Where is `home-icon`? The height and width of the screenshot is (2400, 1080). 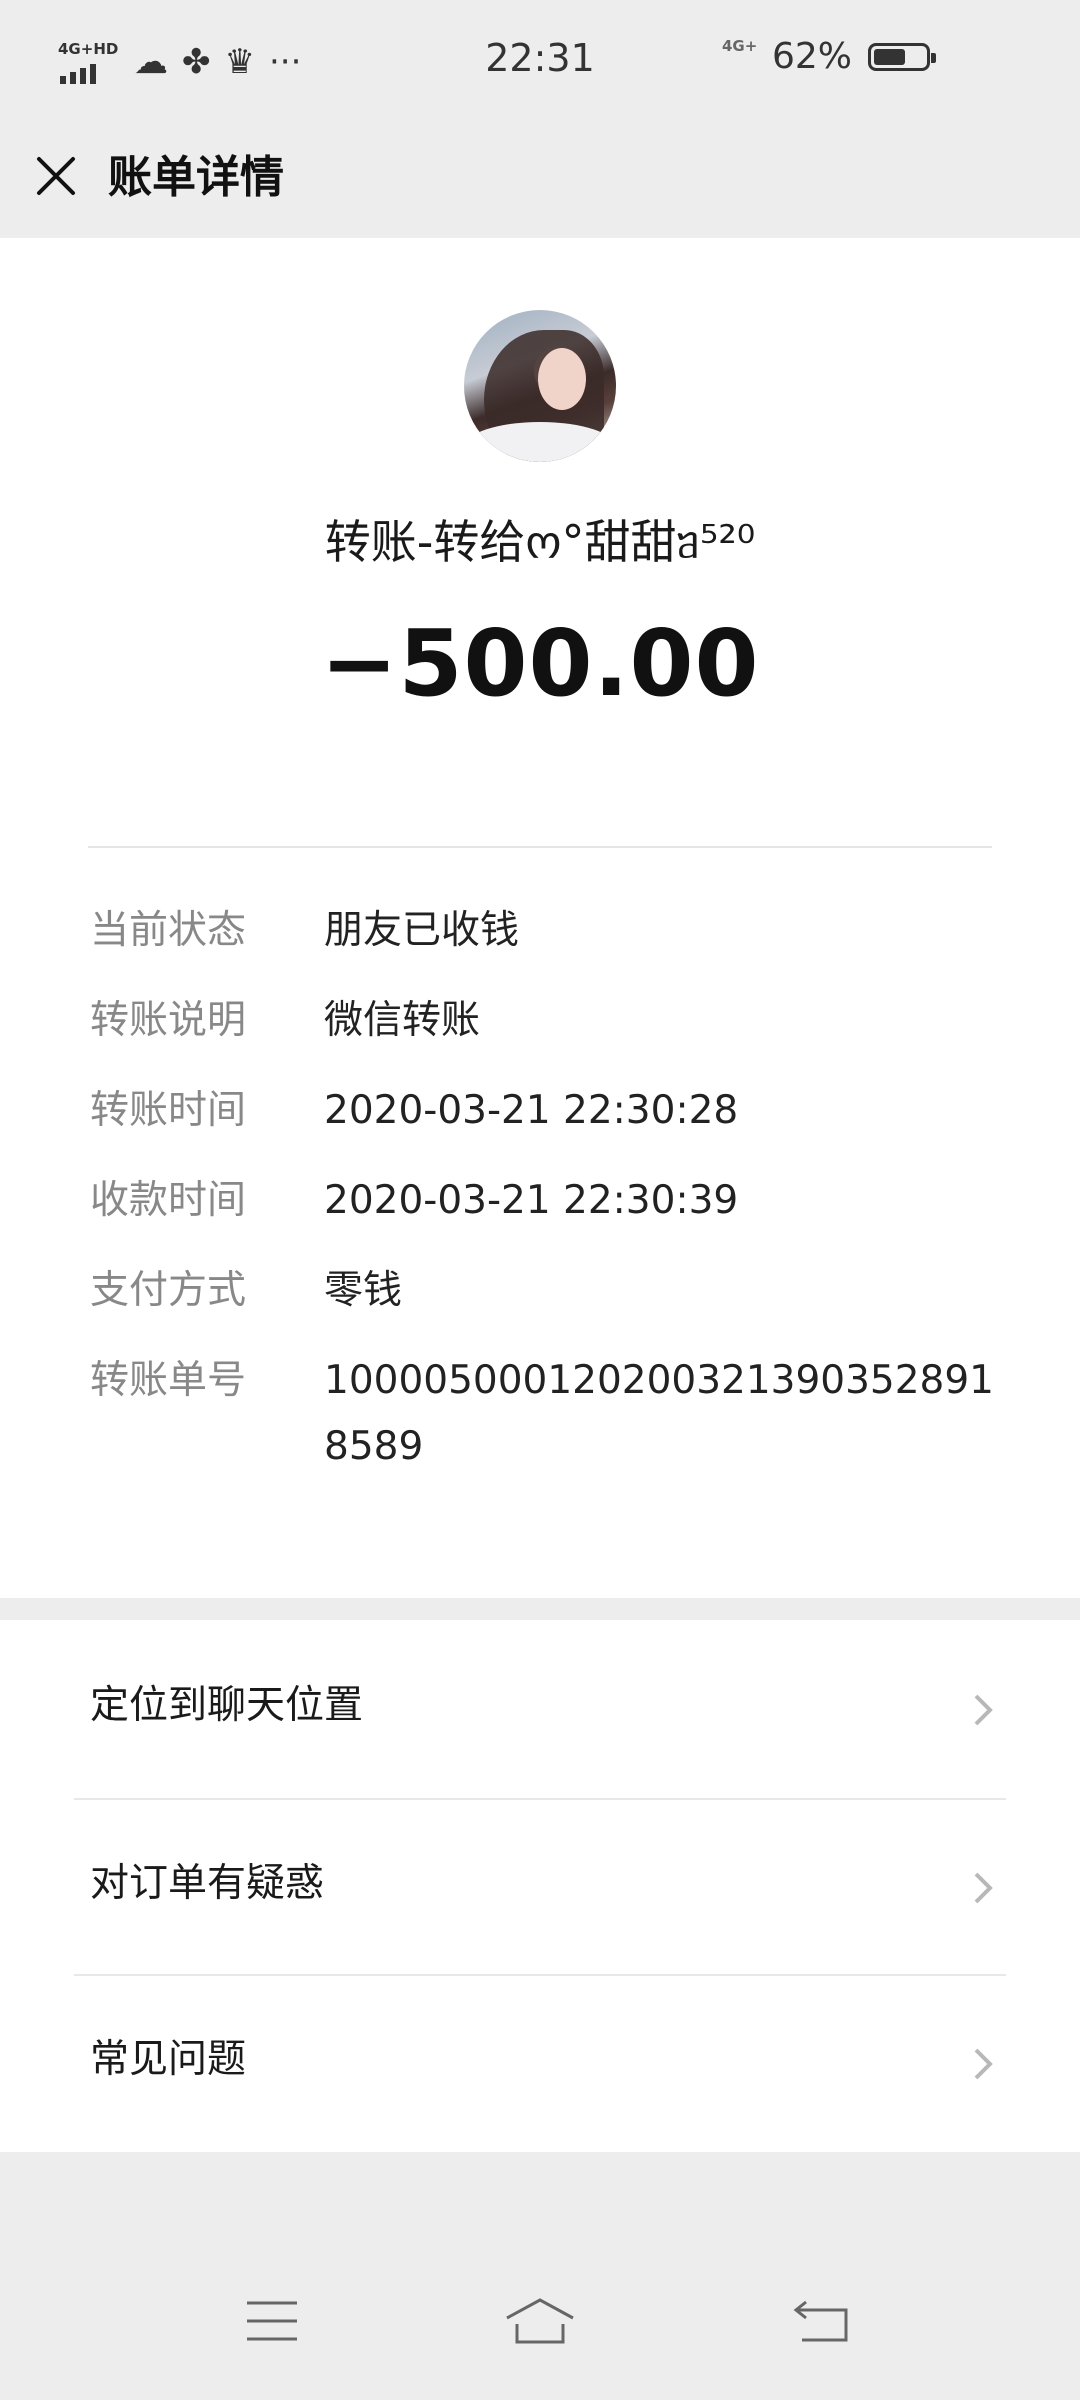 home-icon is located at coordinates (540, 2321).